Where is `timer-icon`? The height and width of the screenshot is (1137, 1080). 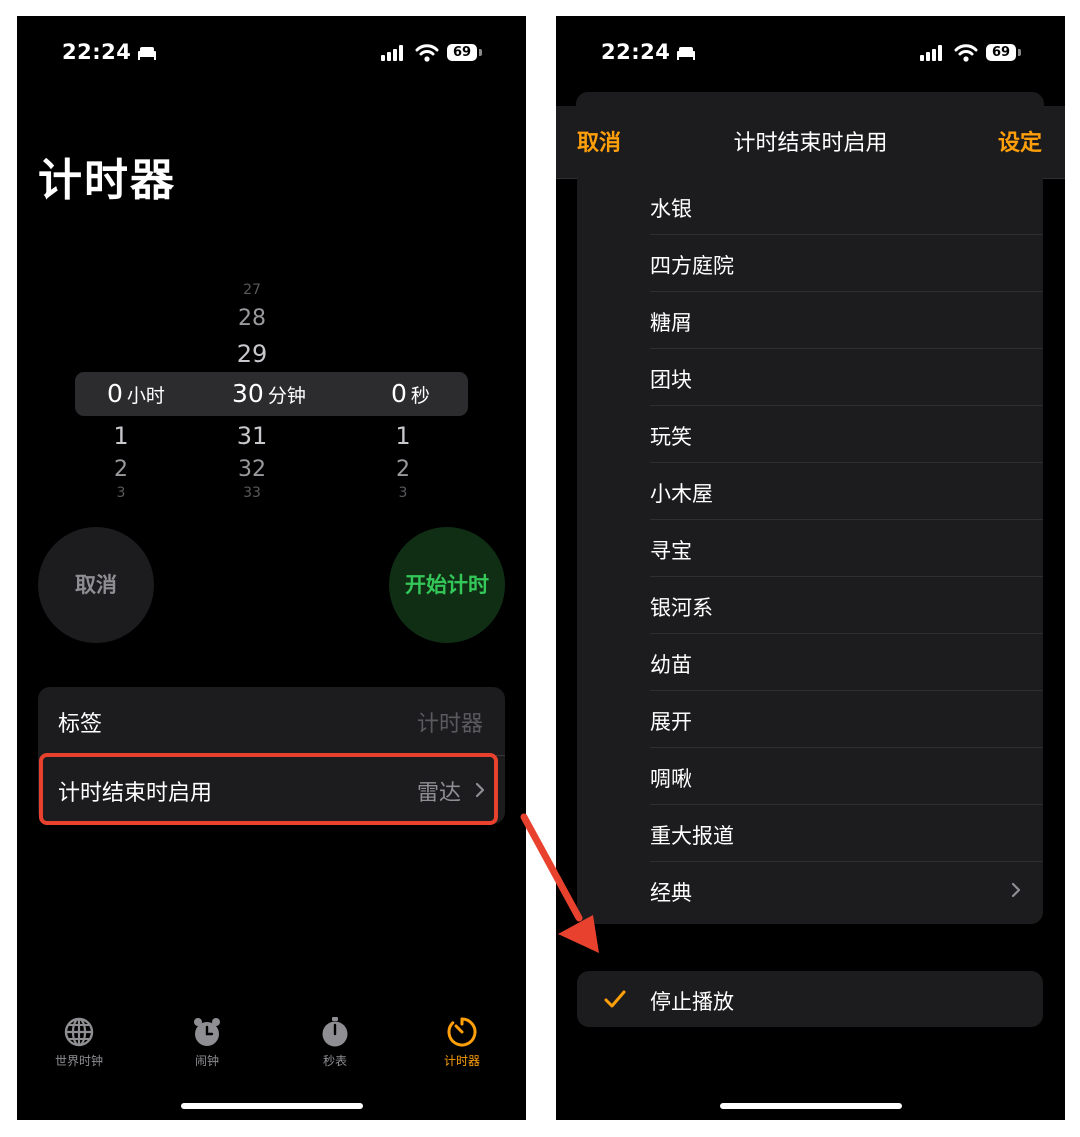 timer-icon is located at coordinates (462, 1032).